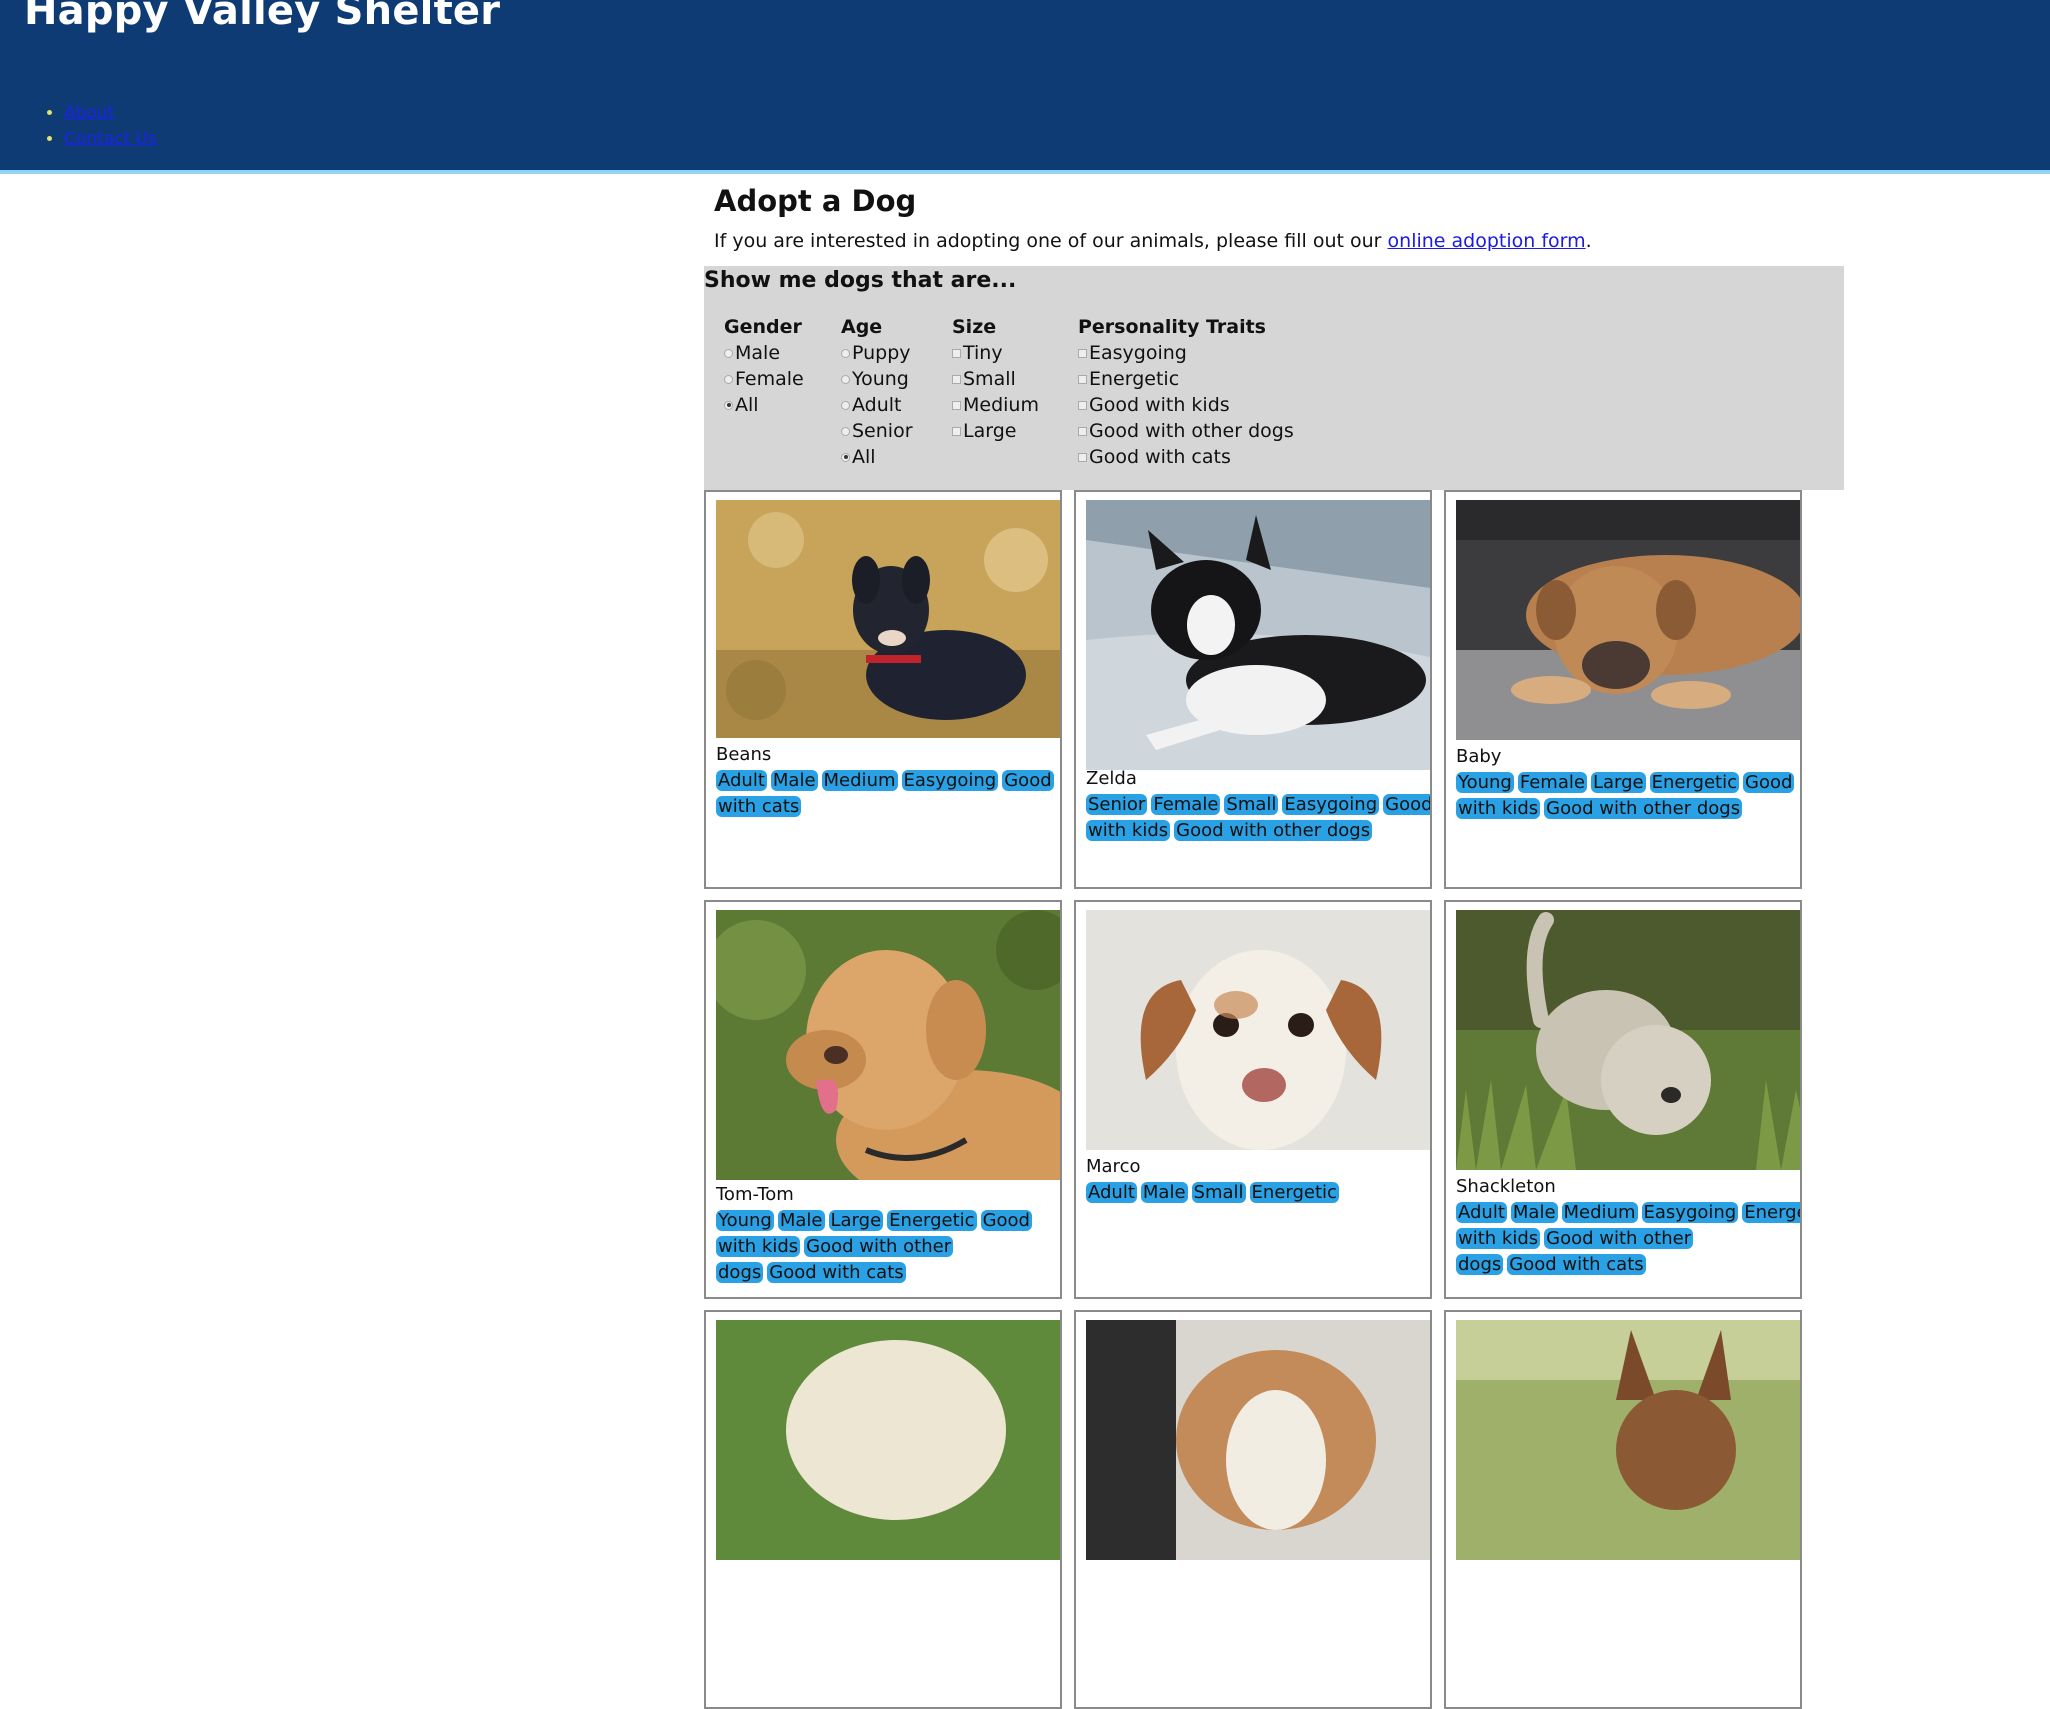  What do you see at coordinates (1160, 457) in the screenshot?
I see `option-label: Good with cats` at bounding box center [1160, 457].